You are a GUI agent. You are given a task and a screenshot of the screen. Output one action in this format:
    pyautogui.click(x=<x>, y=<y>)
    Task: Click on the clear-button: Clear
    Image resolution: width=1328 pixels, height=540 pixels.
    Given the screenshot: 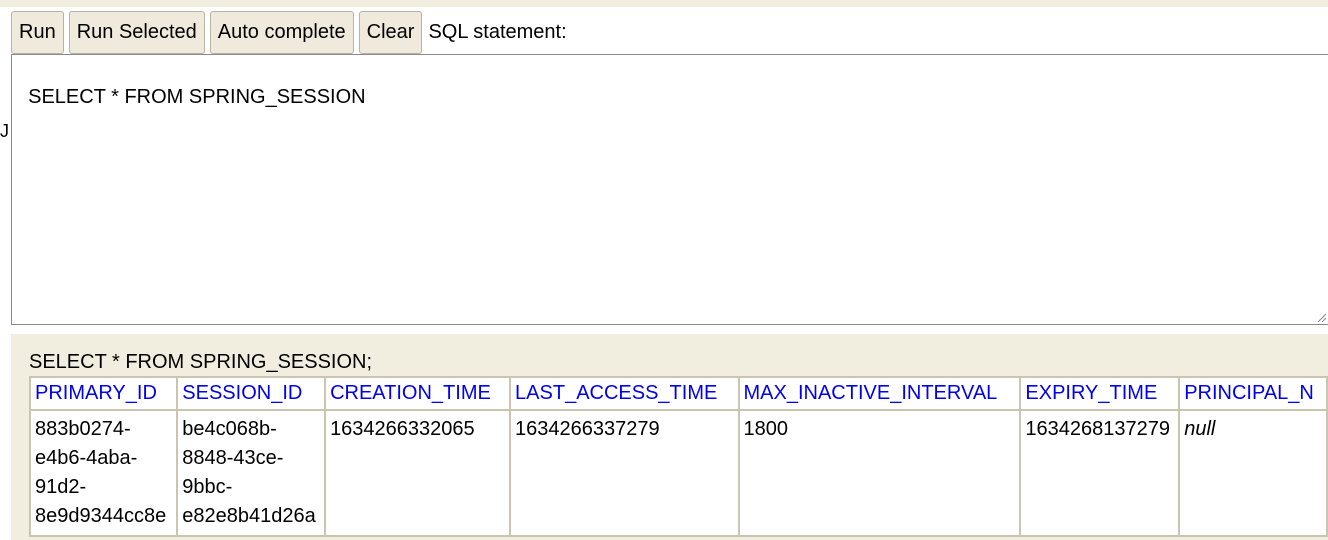 What is the action you would take?
    pyautogui.click(x=390, y=32)
    